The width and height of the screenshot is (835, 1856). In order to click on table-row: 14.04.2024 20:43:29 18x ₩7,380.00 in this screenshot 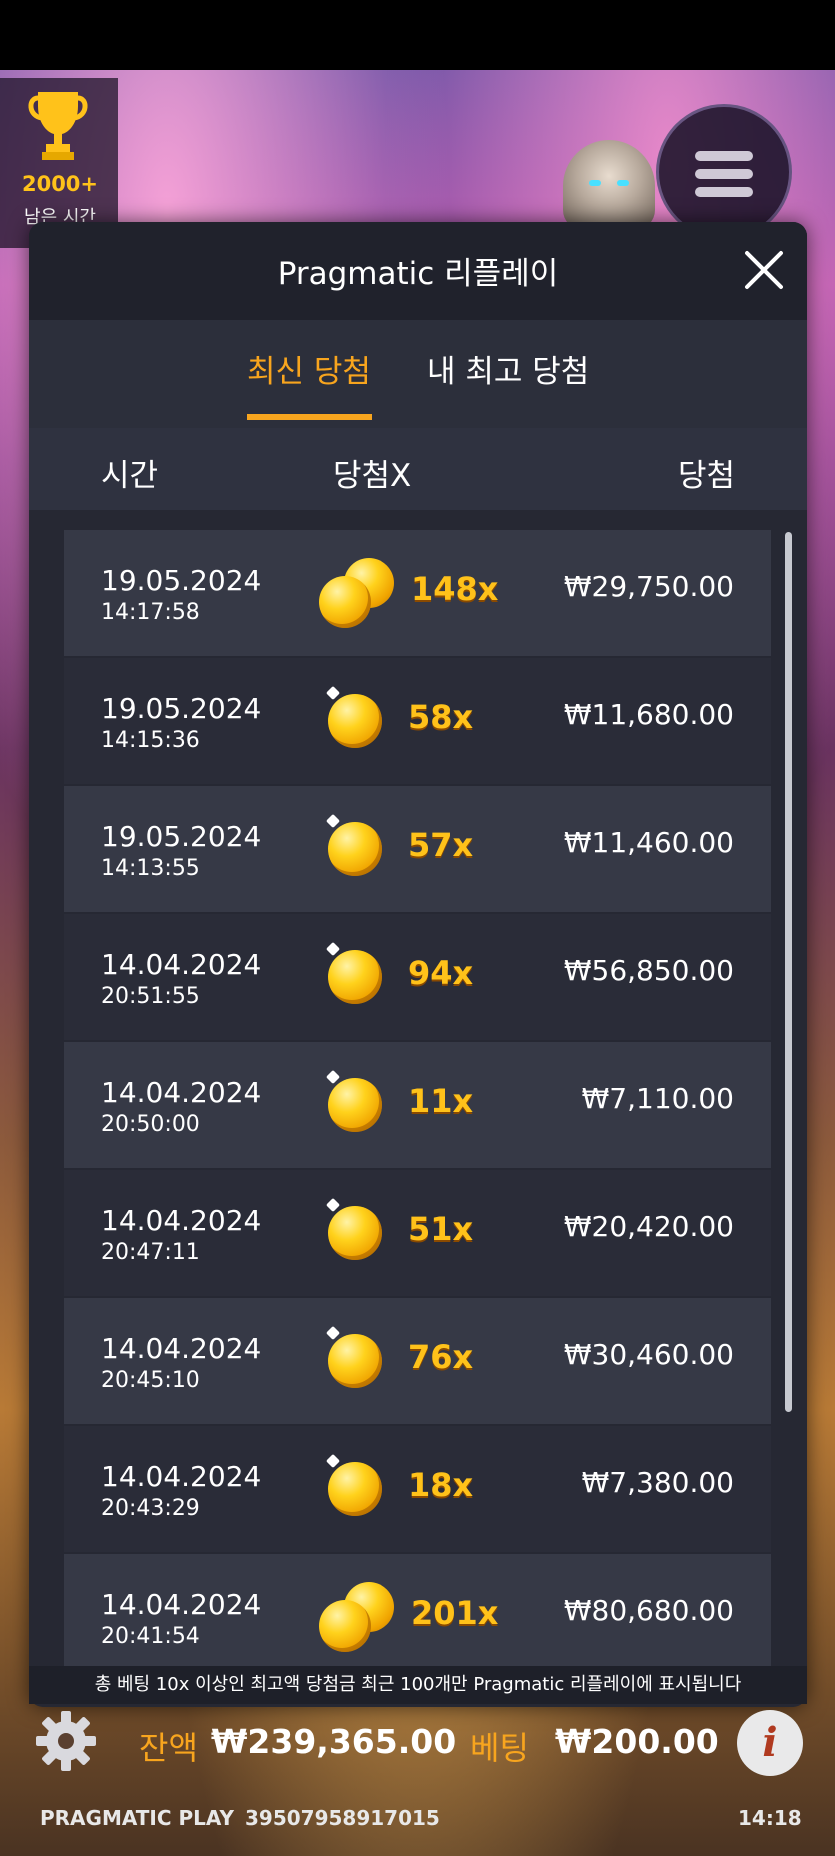, I will do `click(417, 1489)`.